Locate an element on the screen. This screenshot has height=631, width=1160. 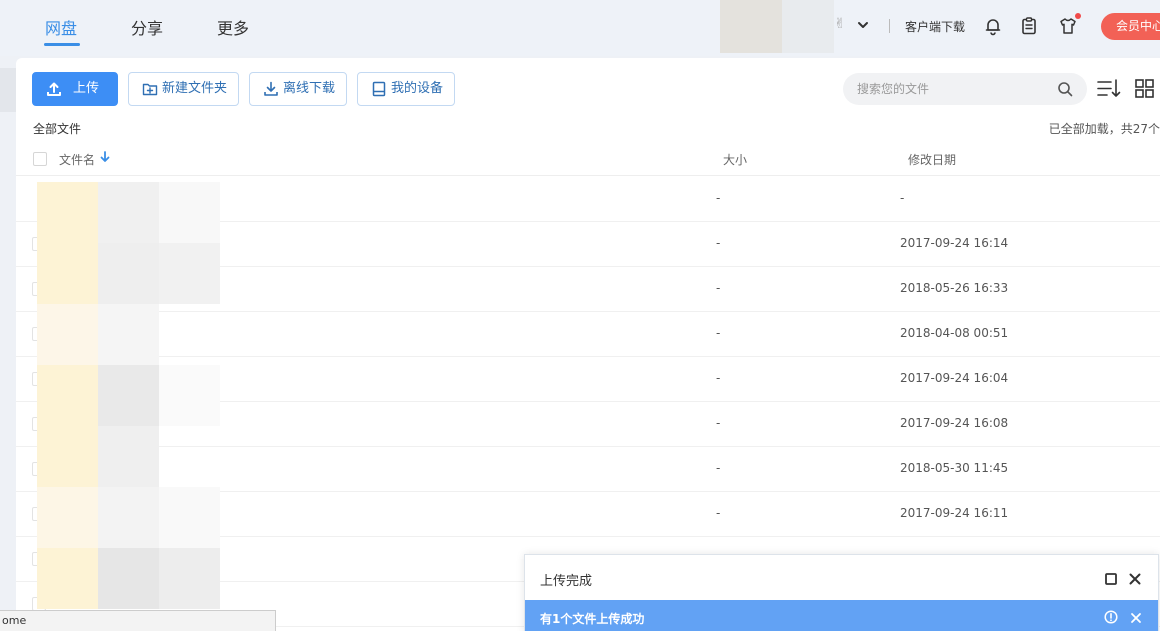
upload-icon is located at coordinates (54, 89).